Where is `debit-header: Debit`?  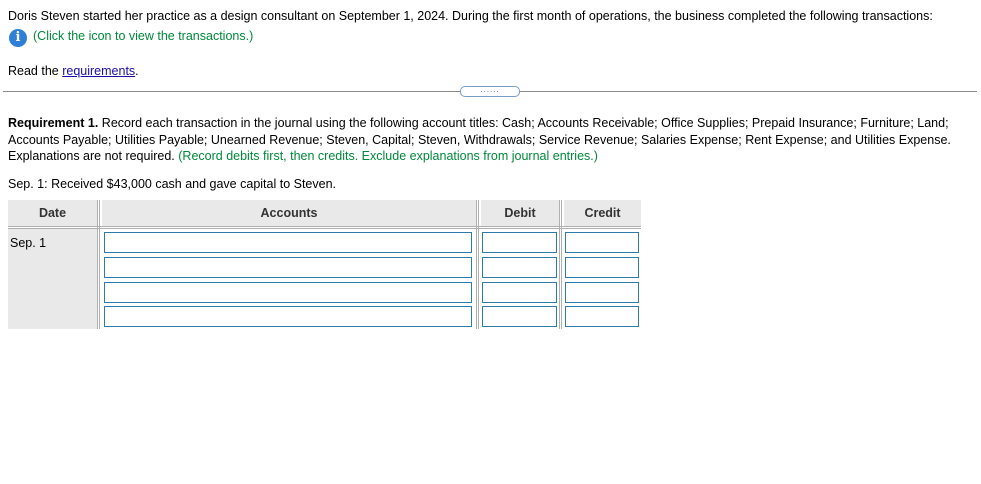 debit-header: Debit is located at coordinates (520, 213).